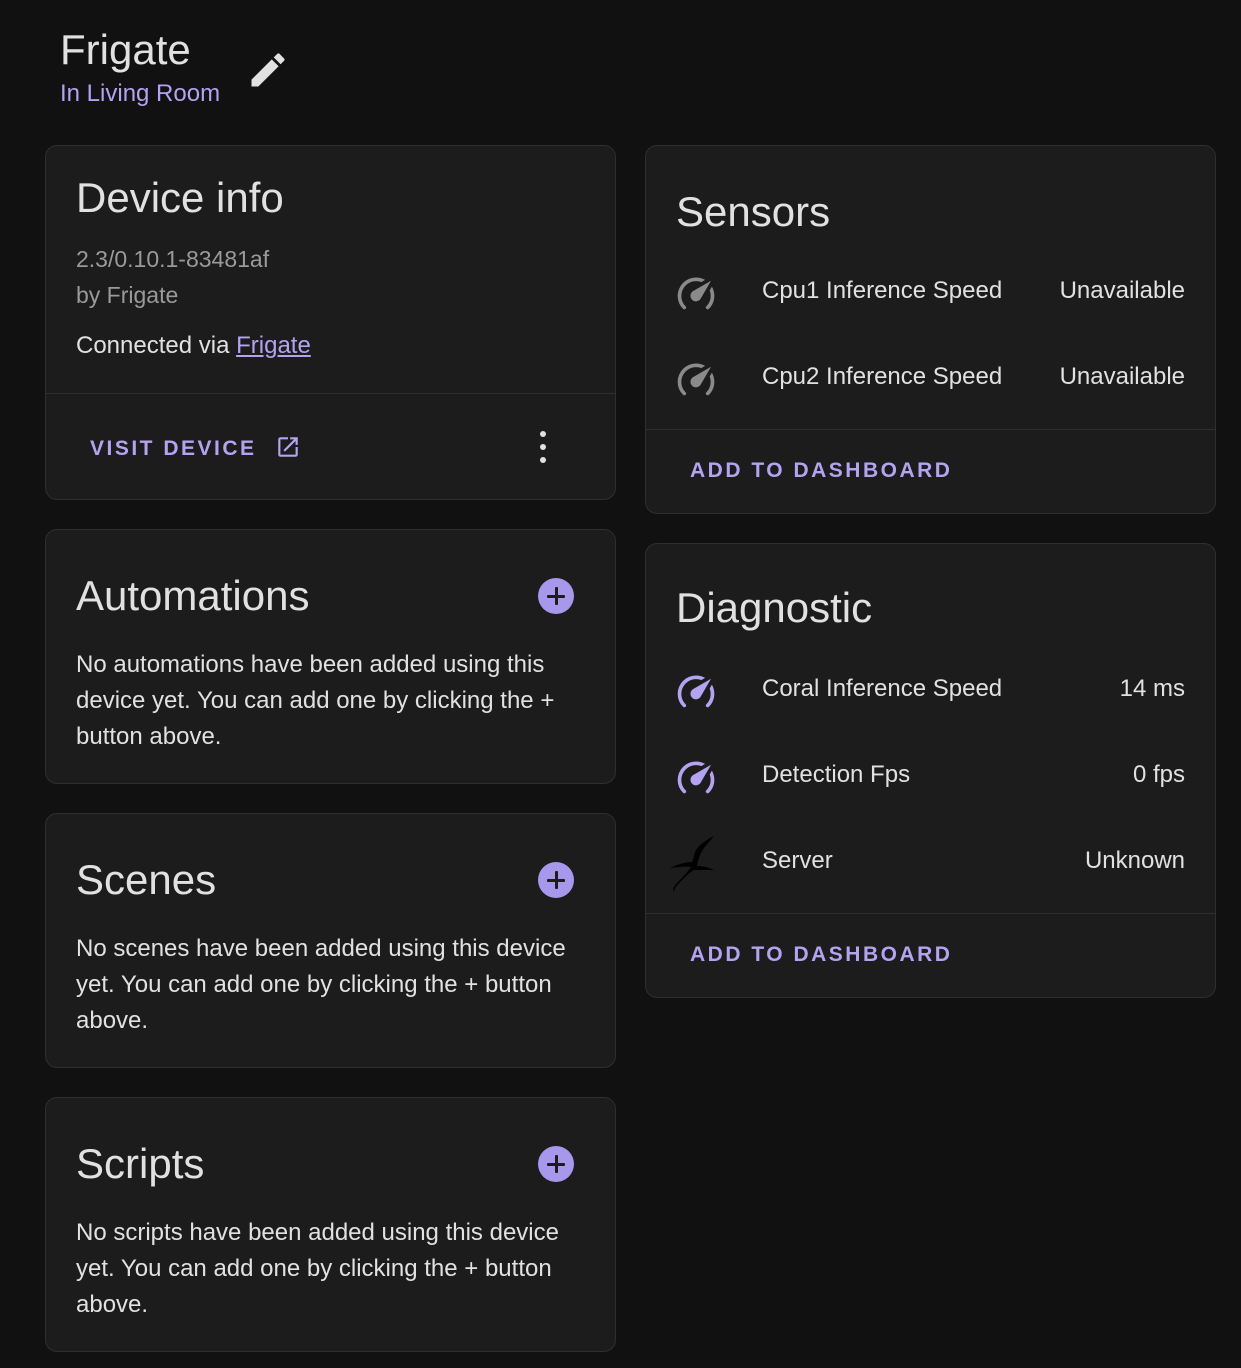 Image resolution: width=1241 pixels, height=1368 pixels. I want to click on visit-device-button: VISIT DEVICE, so click(195, 447).